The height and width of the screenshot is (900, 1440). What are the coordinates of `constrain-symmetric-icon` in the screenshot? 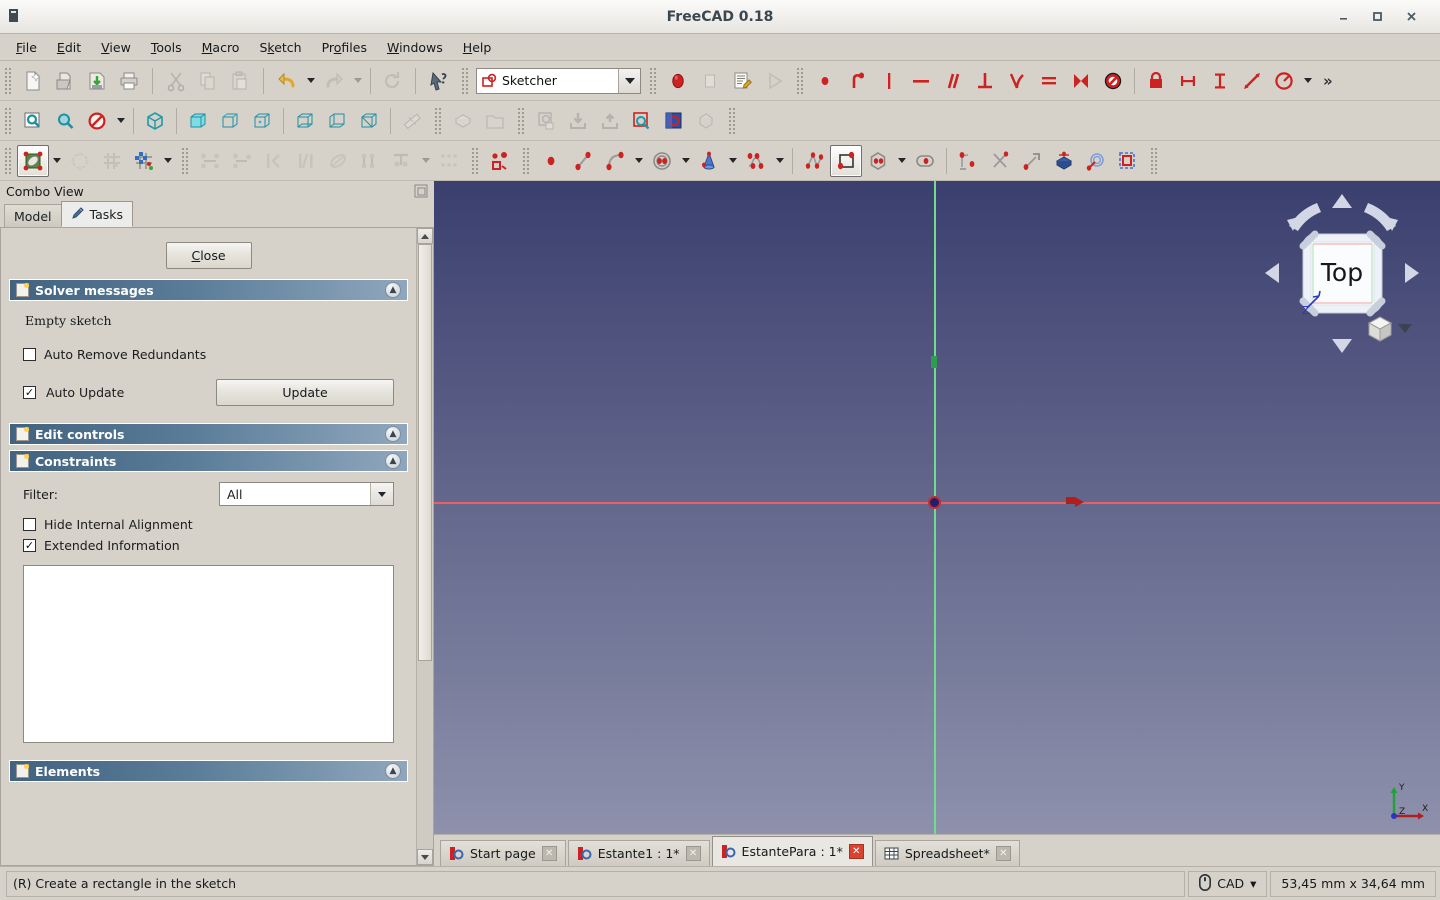 It's located at (1081, 81).